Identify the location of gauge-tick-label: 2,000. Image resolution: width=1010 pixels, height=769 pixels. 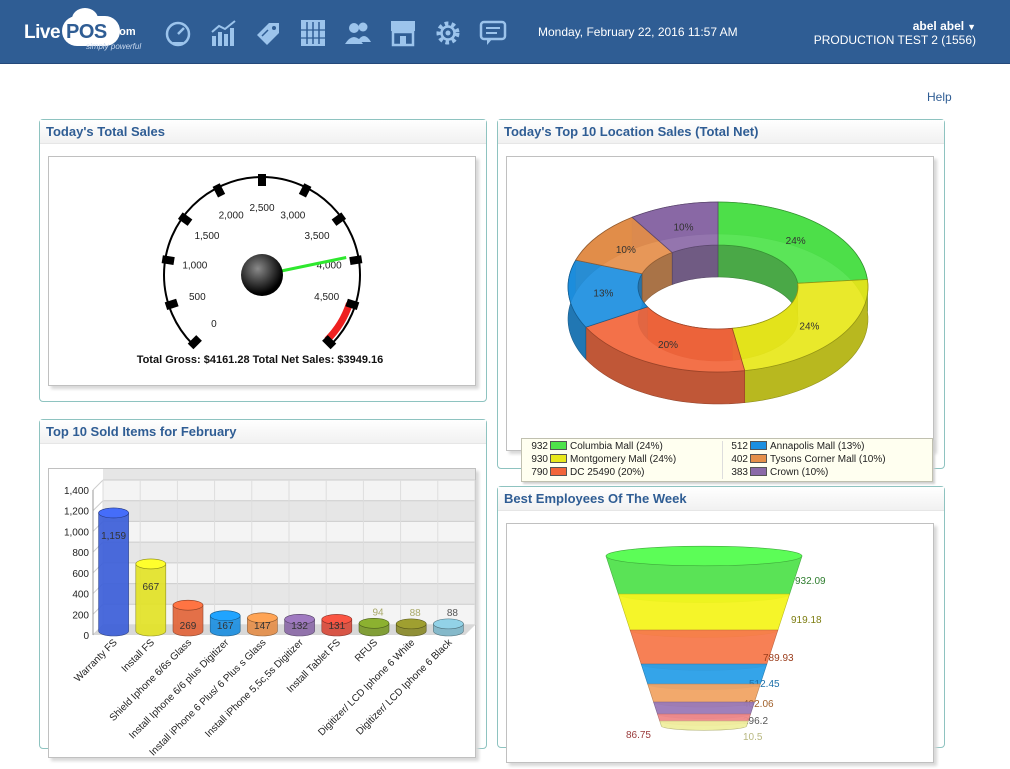
(231, 215).